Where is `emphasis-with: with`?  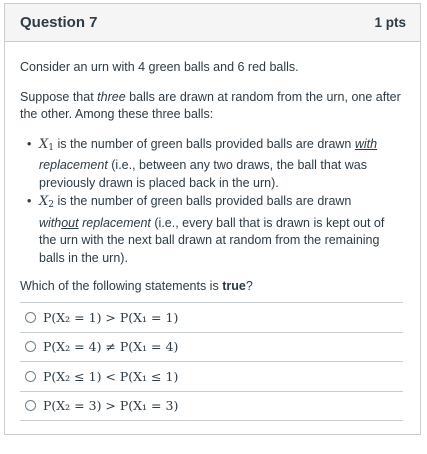 emphasis-with: with is located at coordinates (366, 143).